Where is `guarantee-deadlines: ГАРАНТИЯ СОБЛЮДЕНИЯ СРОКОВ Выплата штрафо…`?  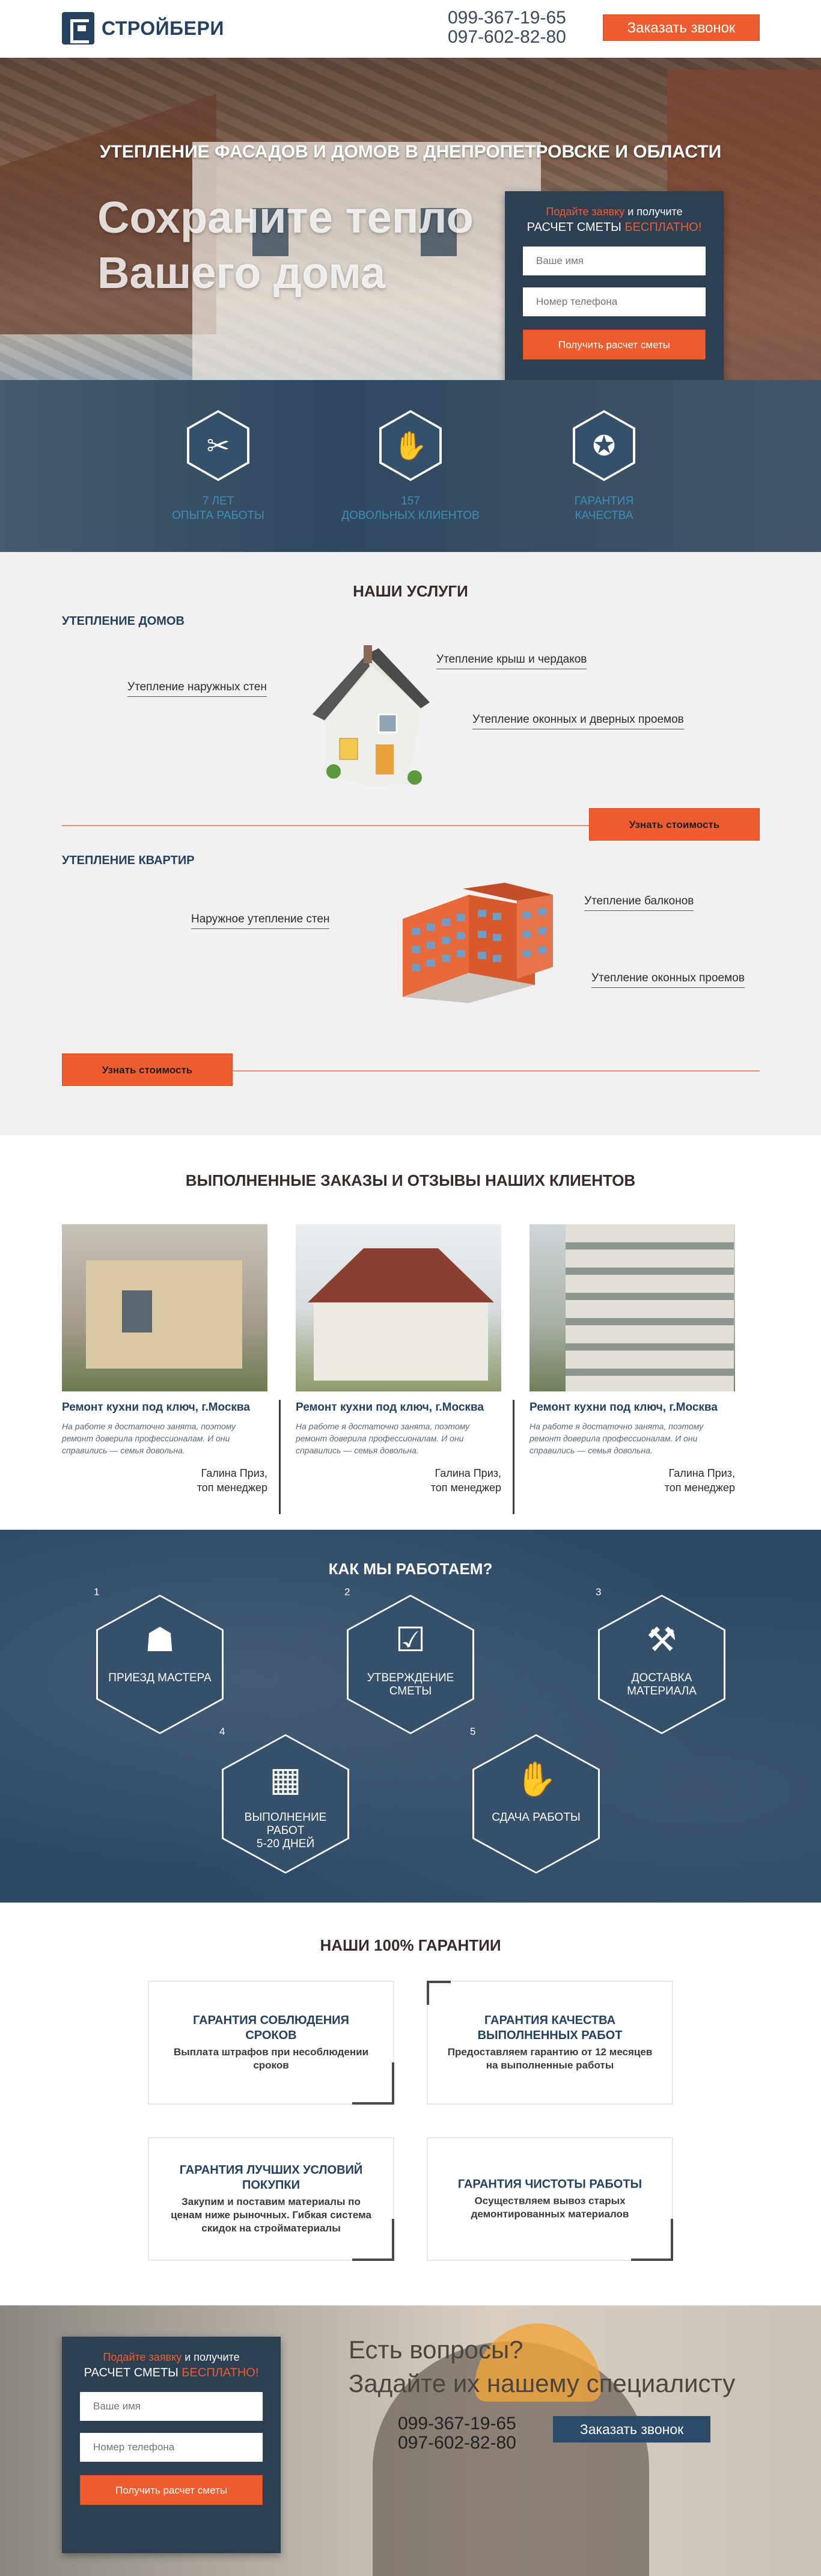 guarantee-deadlines: ГАРАНТИЯ СОБЛЮДЕНИЯ СРОКОВ Выплата штрафо… is located at coordinates (271, 2043).